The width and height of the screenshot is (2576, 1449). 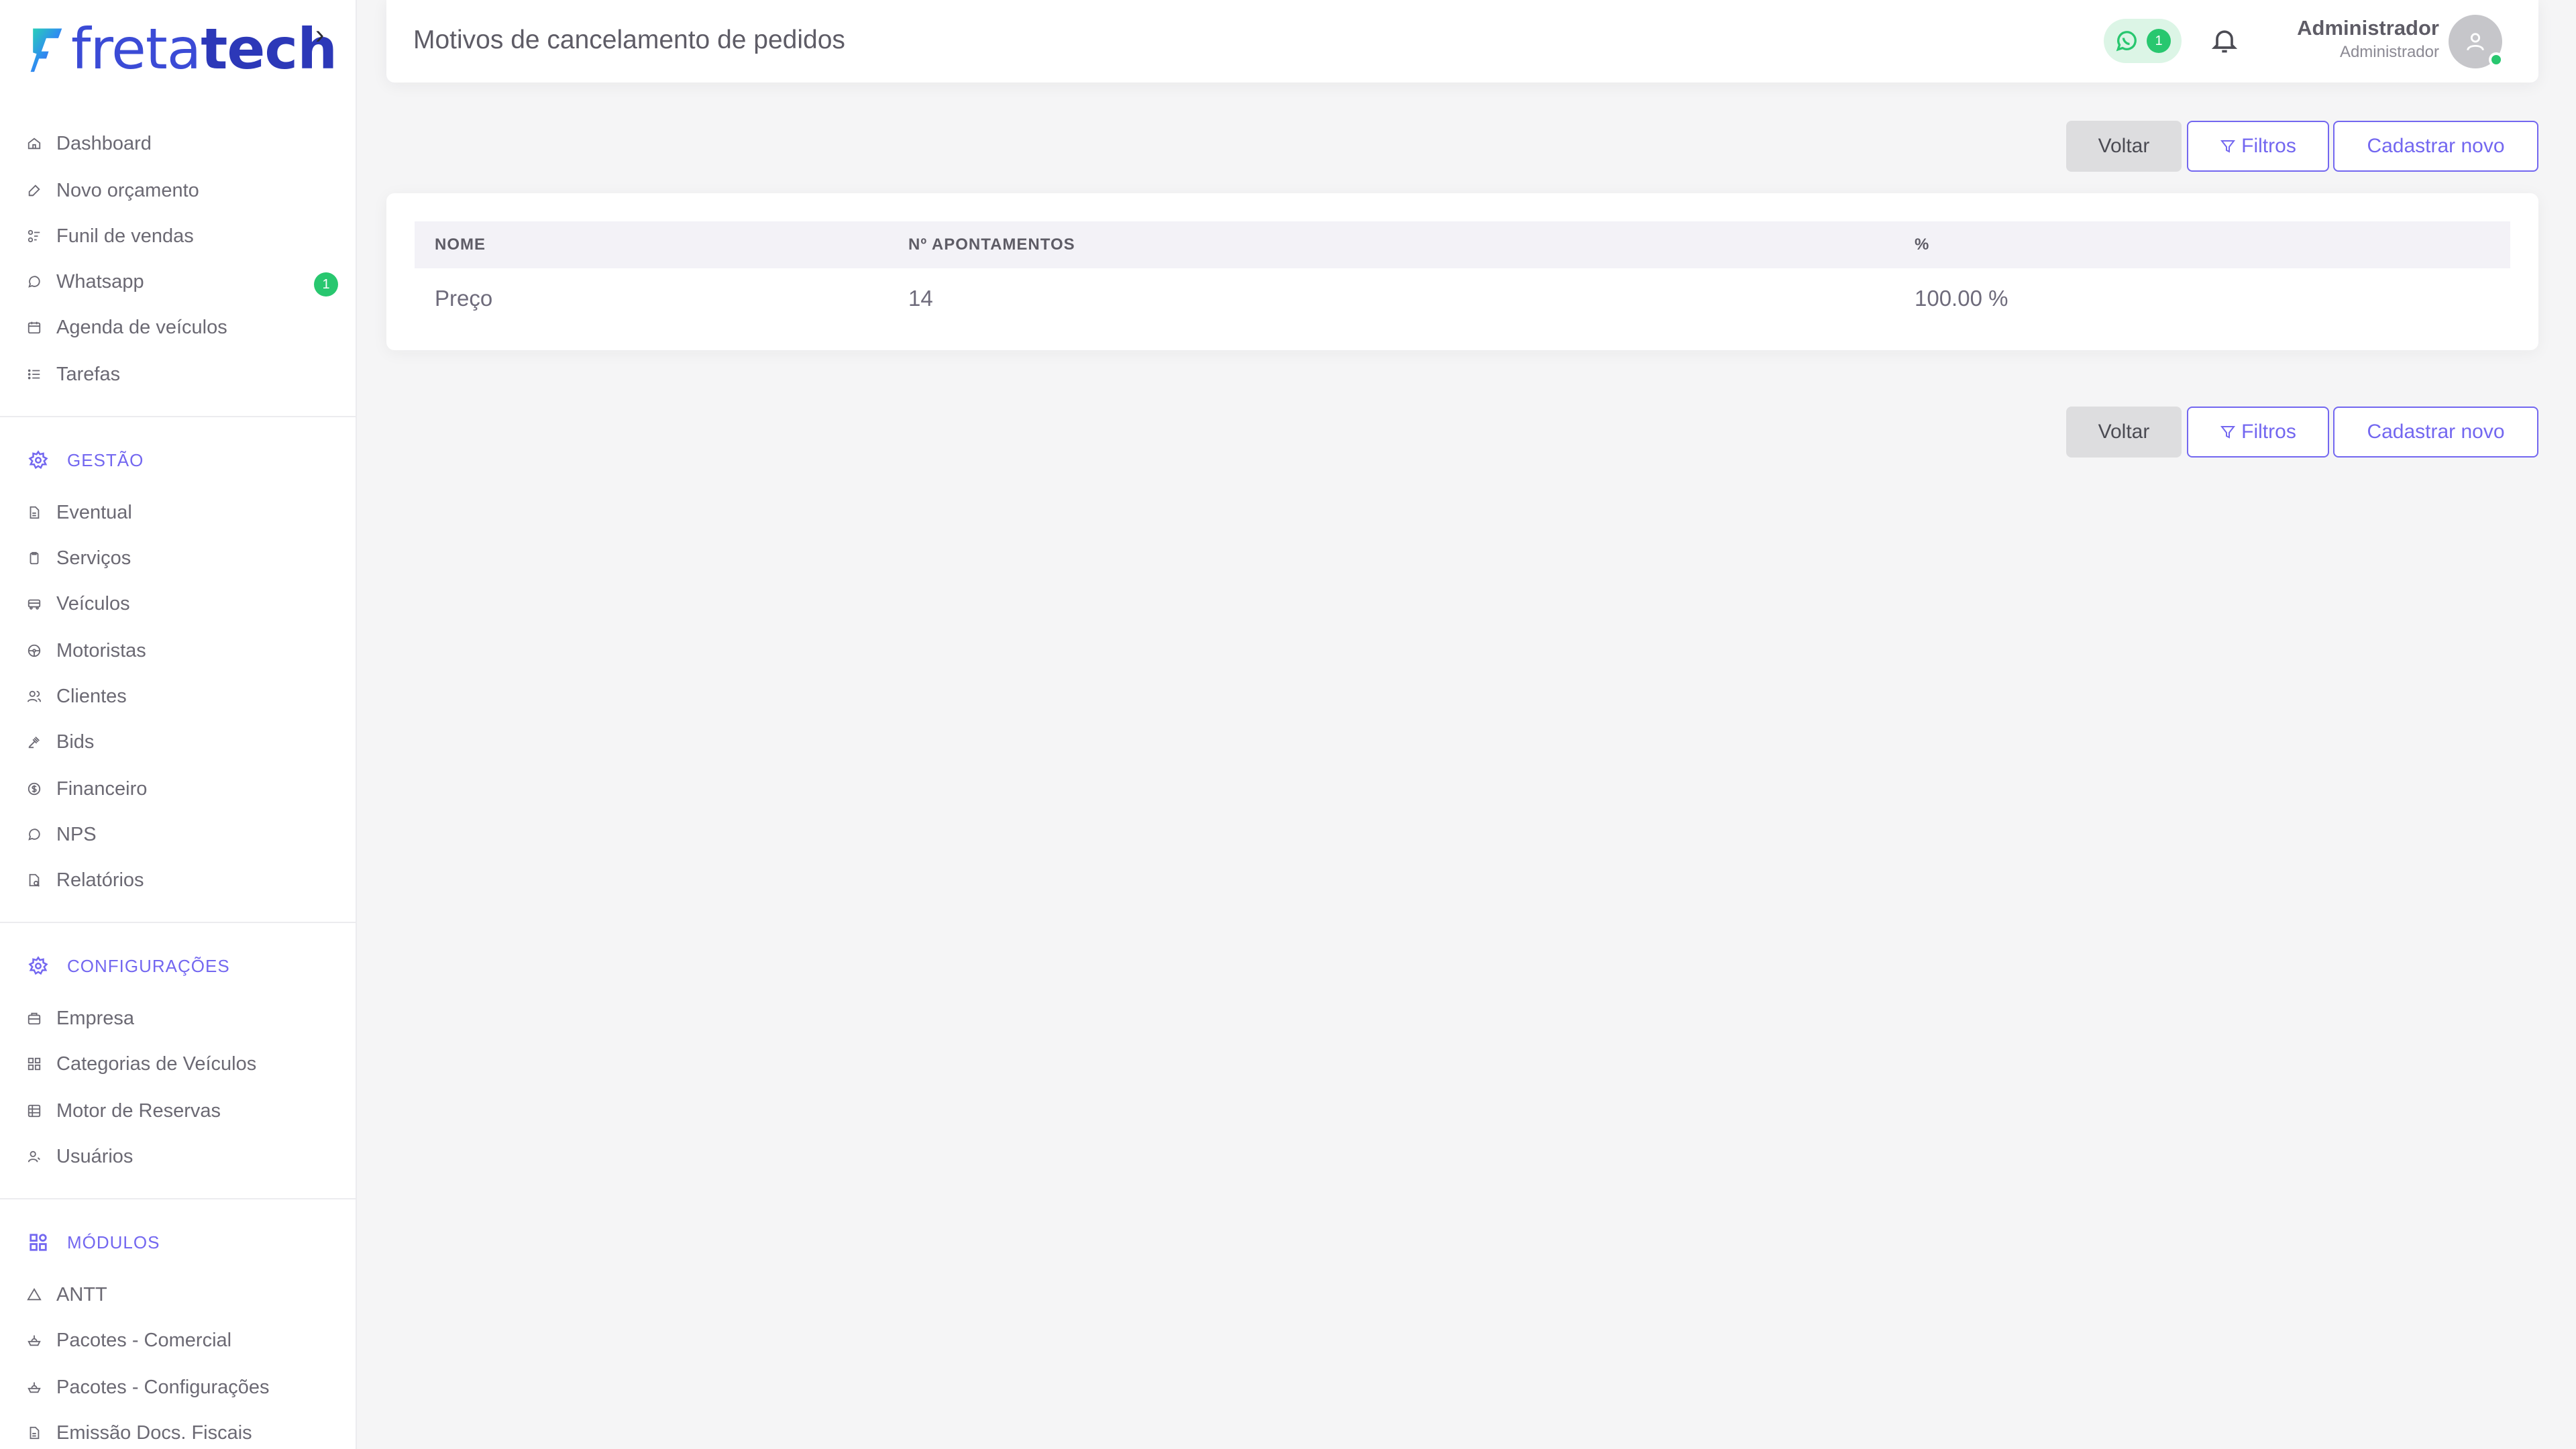 What do you see at coordinates (182, 1156) in the screenshot?
I see `sidebar-item-usuarios: Usuários` at bounding box center [182, 1156].